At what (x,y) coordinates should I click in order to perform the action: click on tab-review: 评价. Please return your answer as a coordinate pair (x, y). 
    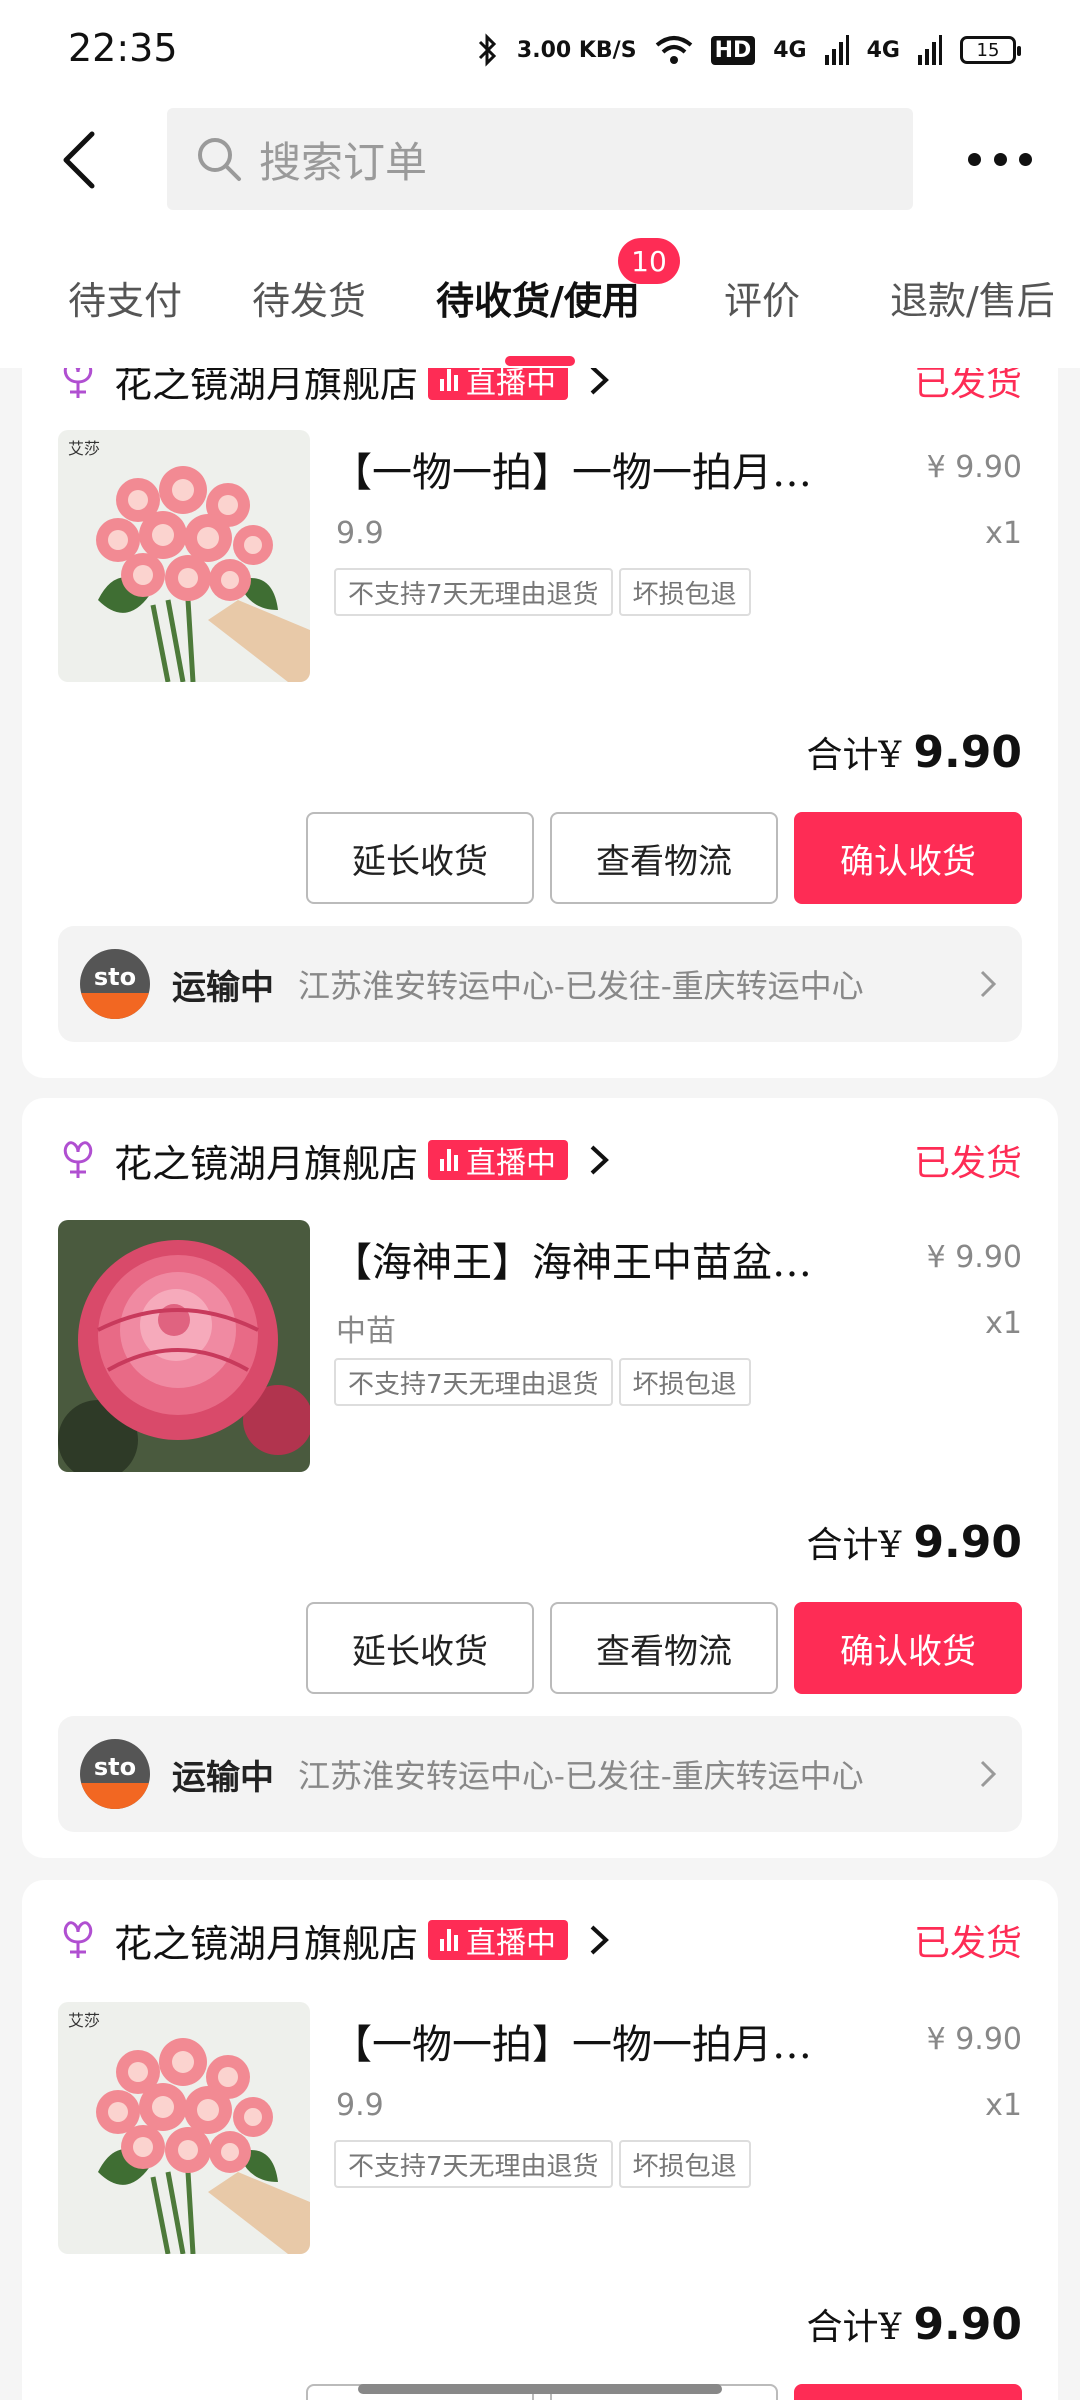
    Looking at the image, I should click on (762, 297).